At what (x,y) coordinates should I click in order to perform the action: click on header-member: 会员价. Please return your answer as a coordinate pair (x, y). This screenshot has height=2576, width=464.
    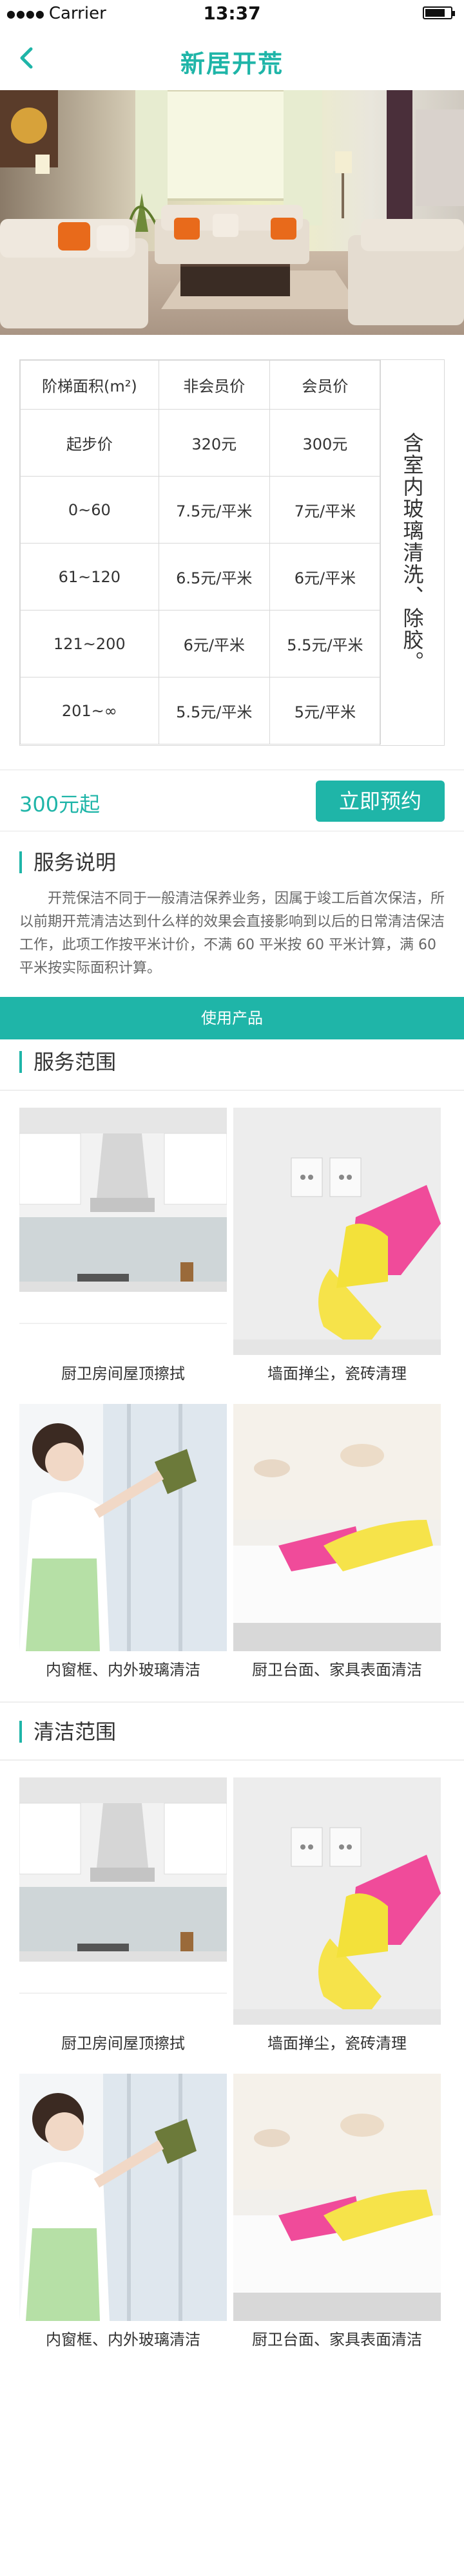
    Looking at the image, I should click on (326, 385).